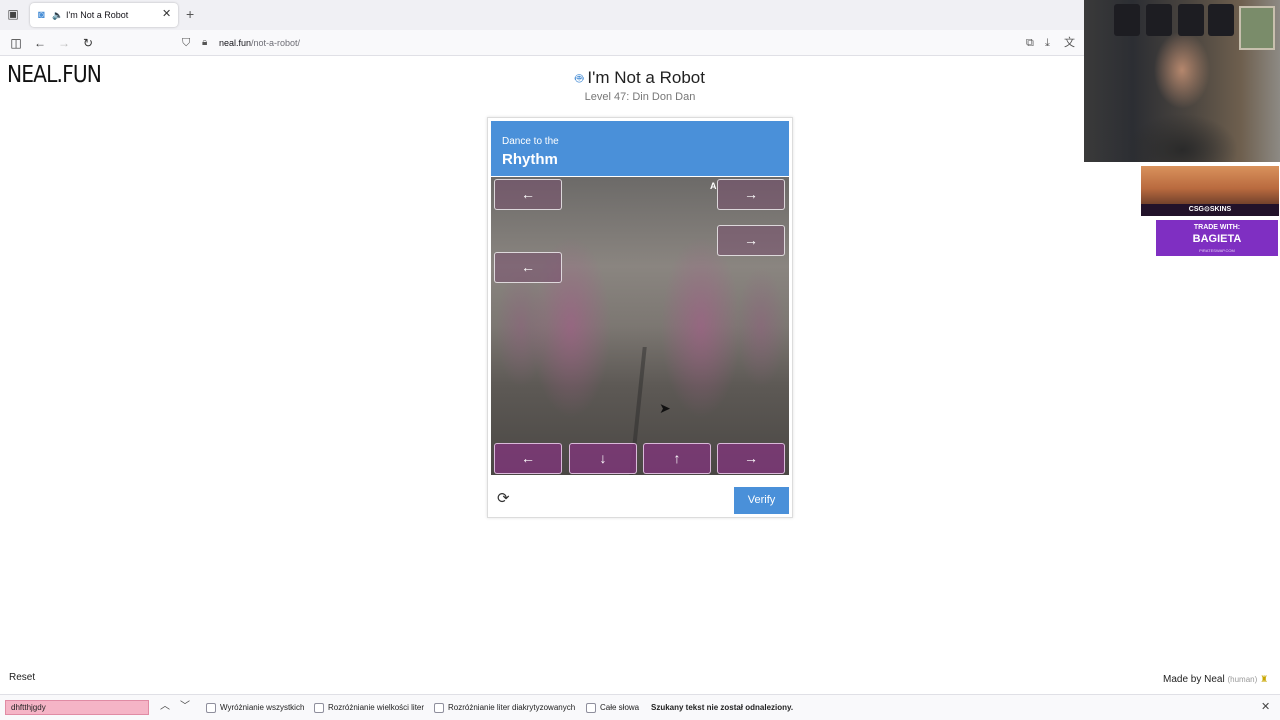  I want to click on back-icon: ←, so click(40, 43).